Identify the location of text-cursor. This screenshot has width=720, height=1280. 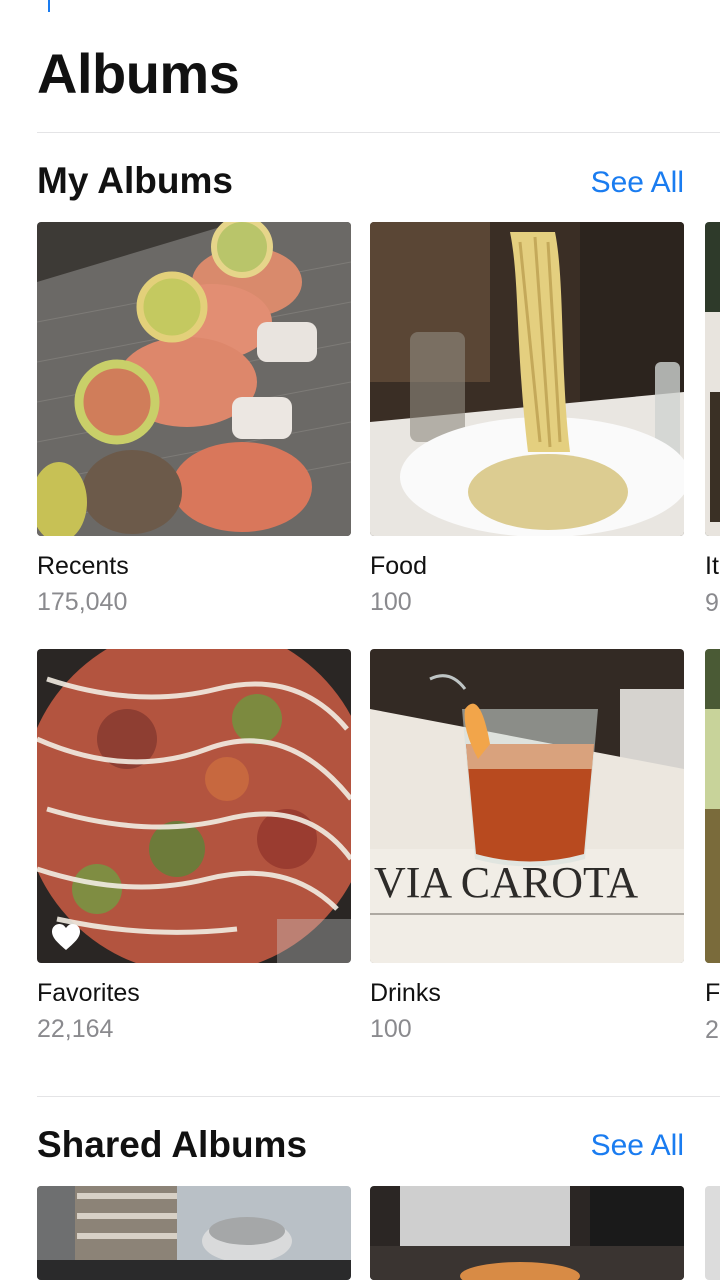
(49, 6).